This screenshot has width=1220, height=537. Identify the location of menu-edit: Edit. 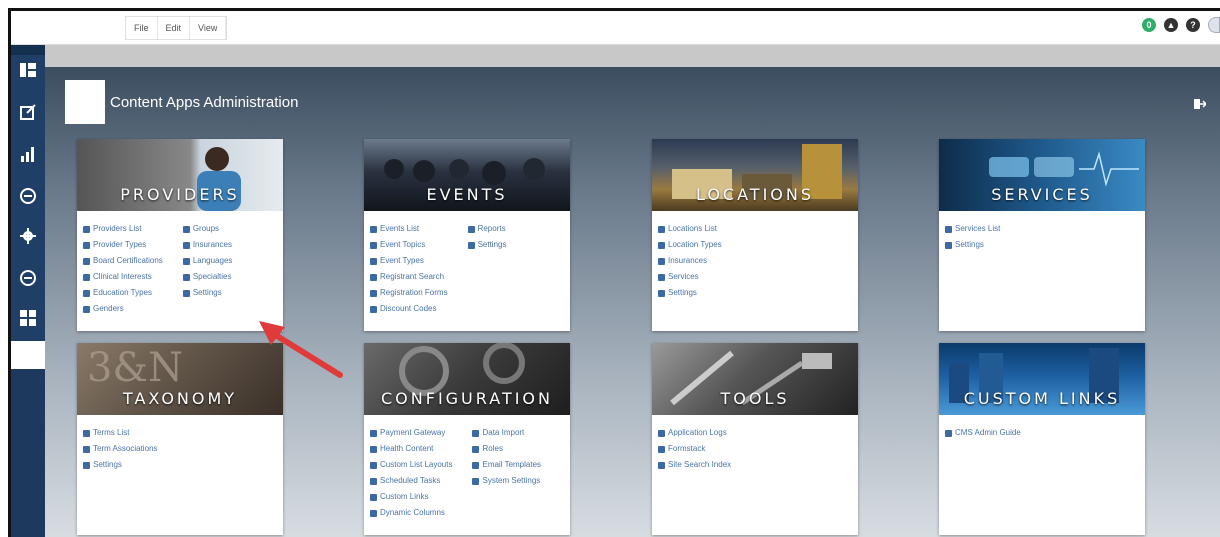
(174, 28).